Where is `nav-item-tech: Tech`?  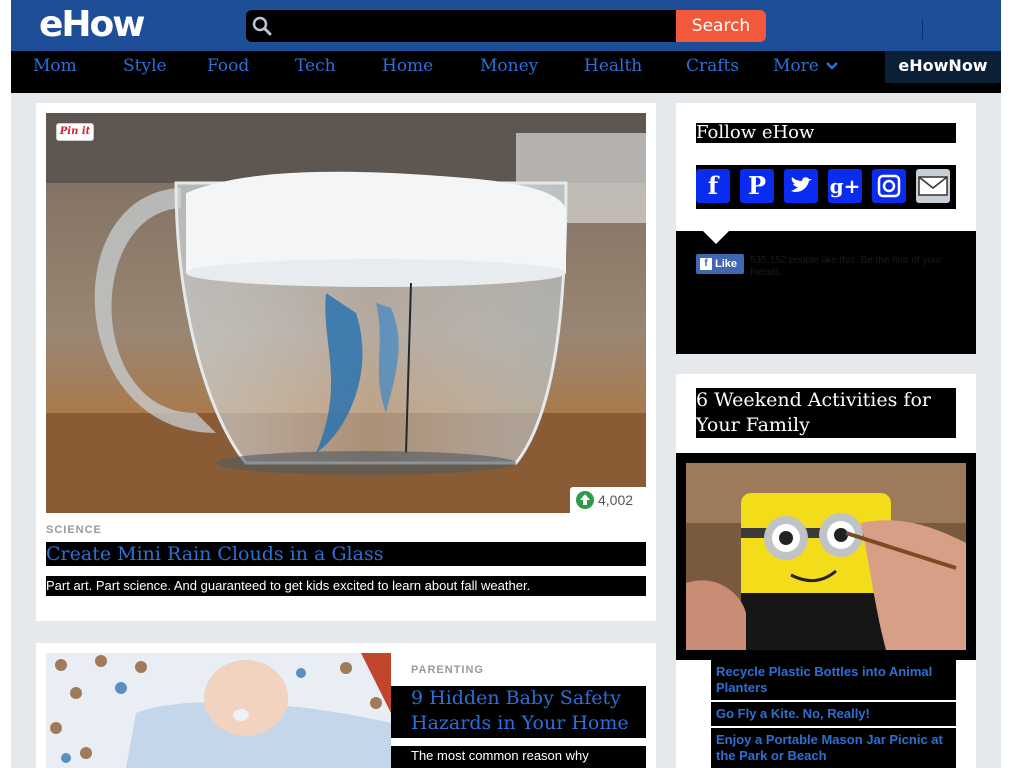 nav-item-tech: Tech is located at coordinates (315, 66).